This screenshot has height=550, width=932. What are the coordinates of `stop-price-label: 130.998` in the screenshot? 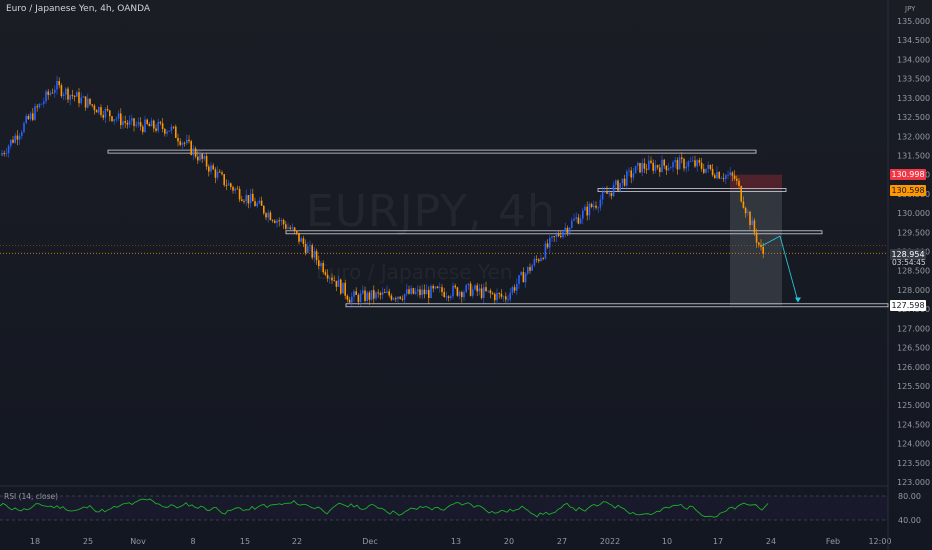 It's located at (908, 174).